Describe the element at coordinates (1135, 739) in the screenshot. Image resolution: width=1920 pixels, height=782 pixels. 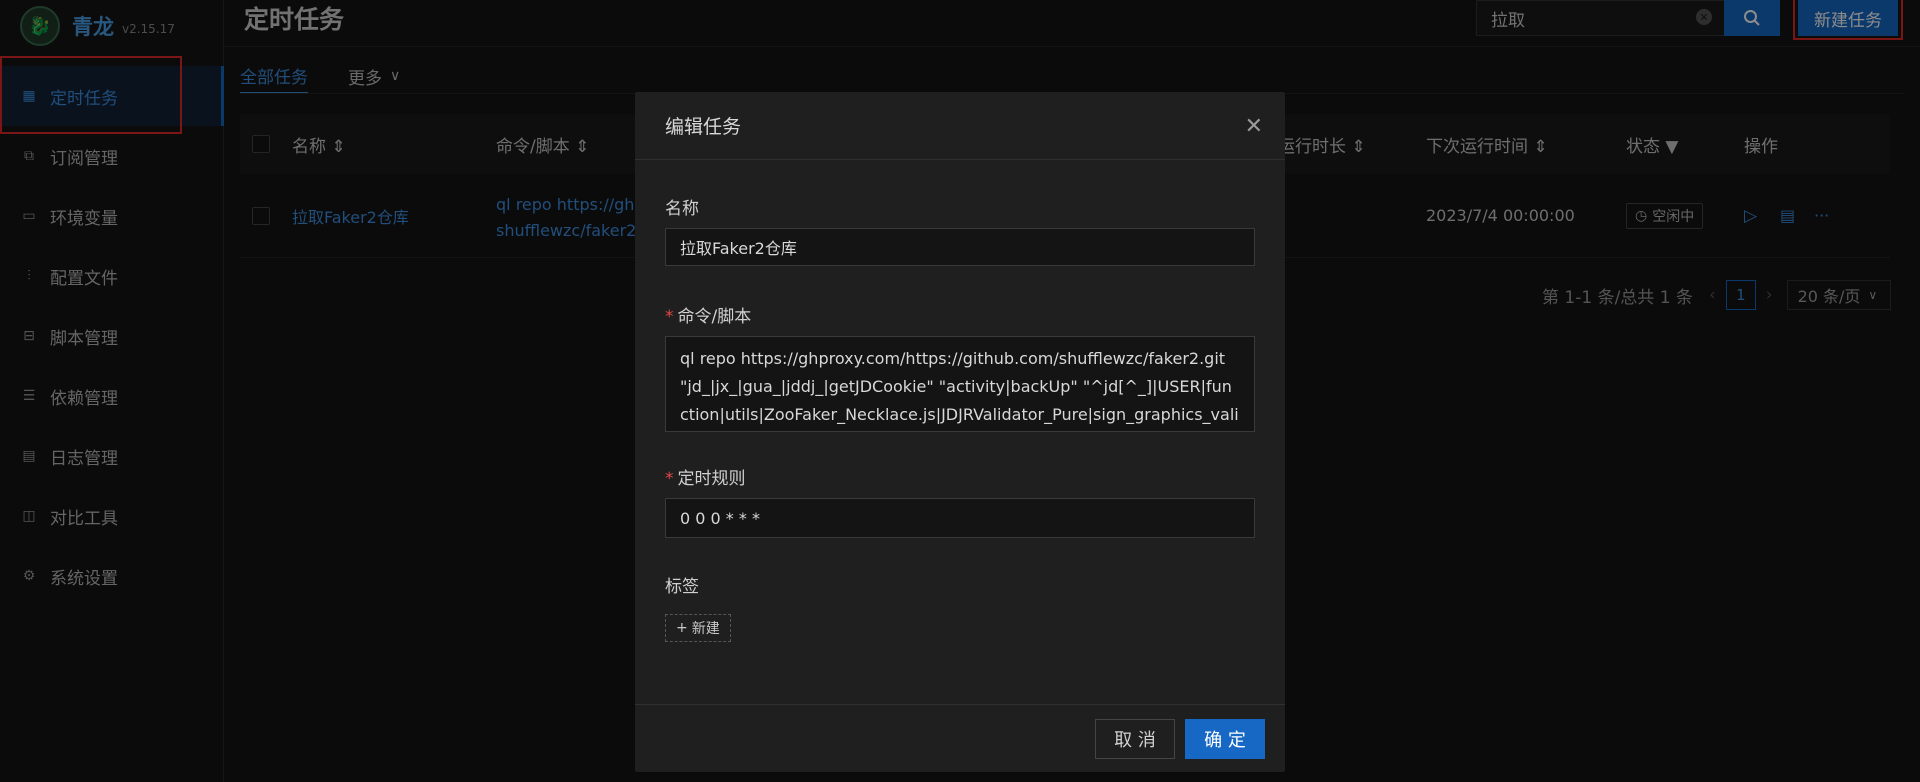
I see `cancel-button: 取 消` at that location.